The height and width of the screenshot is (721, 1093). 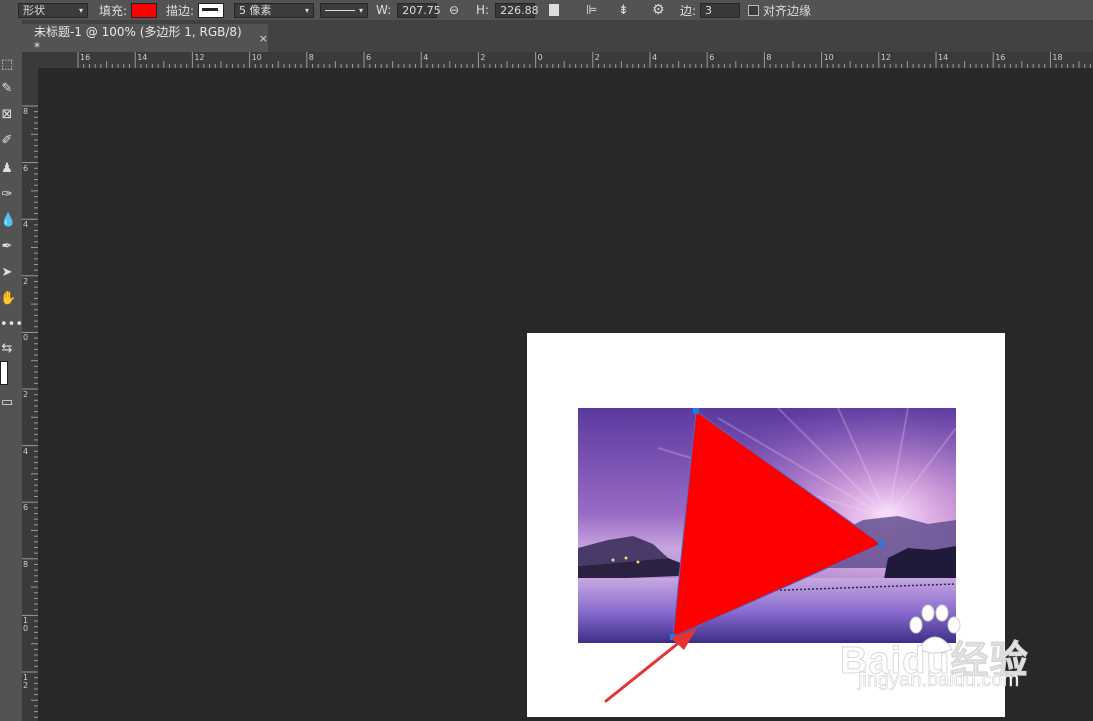 I want to click on vertical-ruler: 8 6 4 2 0 2 4 6 8 10 12, so click(x=30, y=394).